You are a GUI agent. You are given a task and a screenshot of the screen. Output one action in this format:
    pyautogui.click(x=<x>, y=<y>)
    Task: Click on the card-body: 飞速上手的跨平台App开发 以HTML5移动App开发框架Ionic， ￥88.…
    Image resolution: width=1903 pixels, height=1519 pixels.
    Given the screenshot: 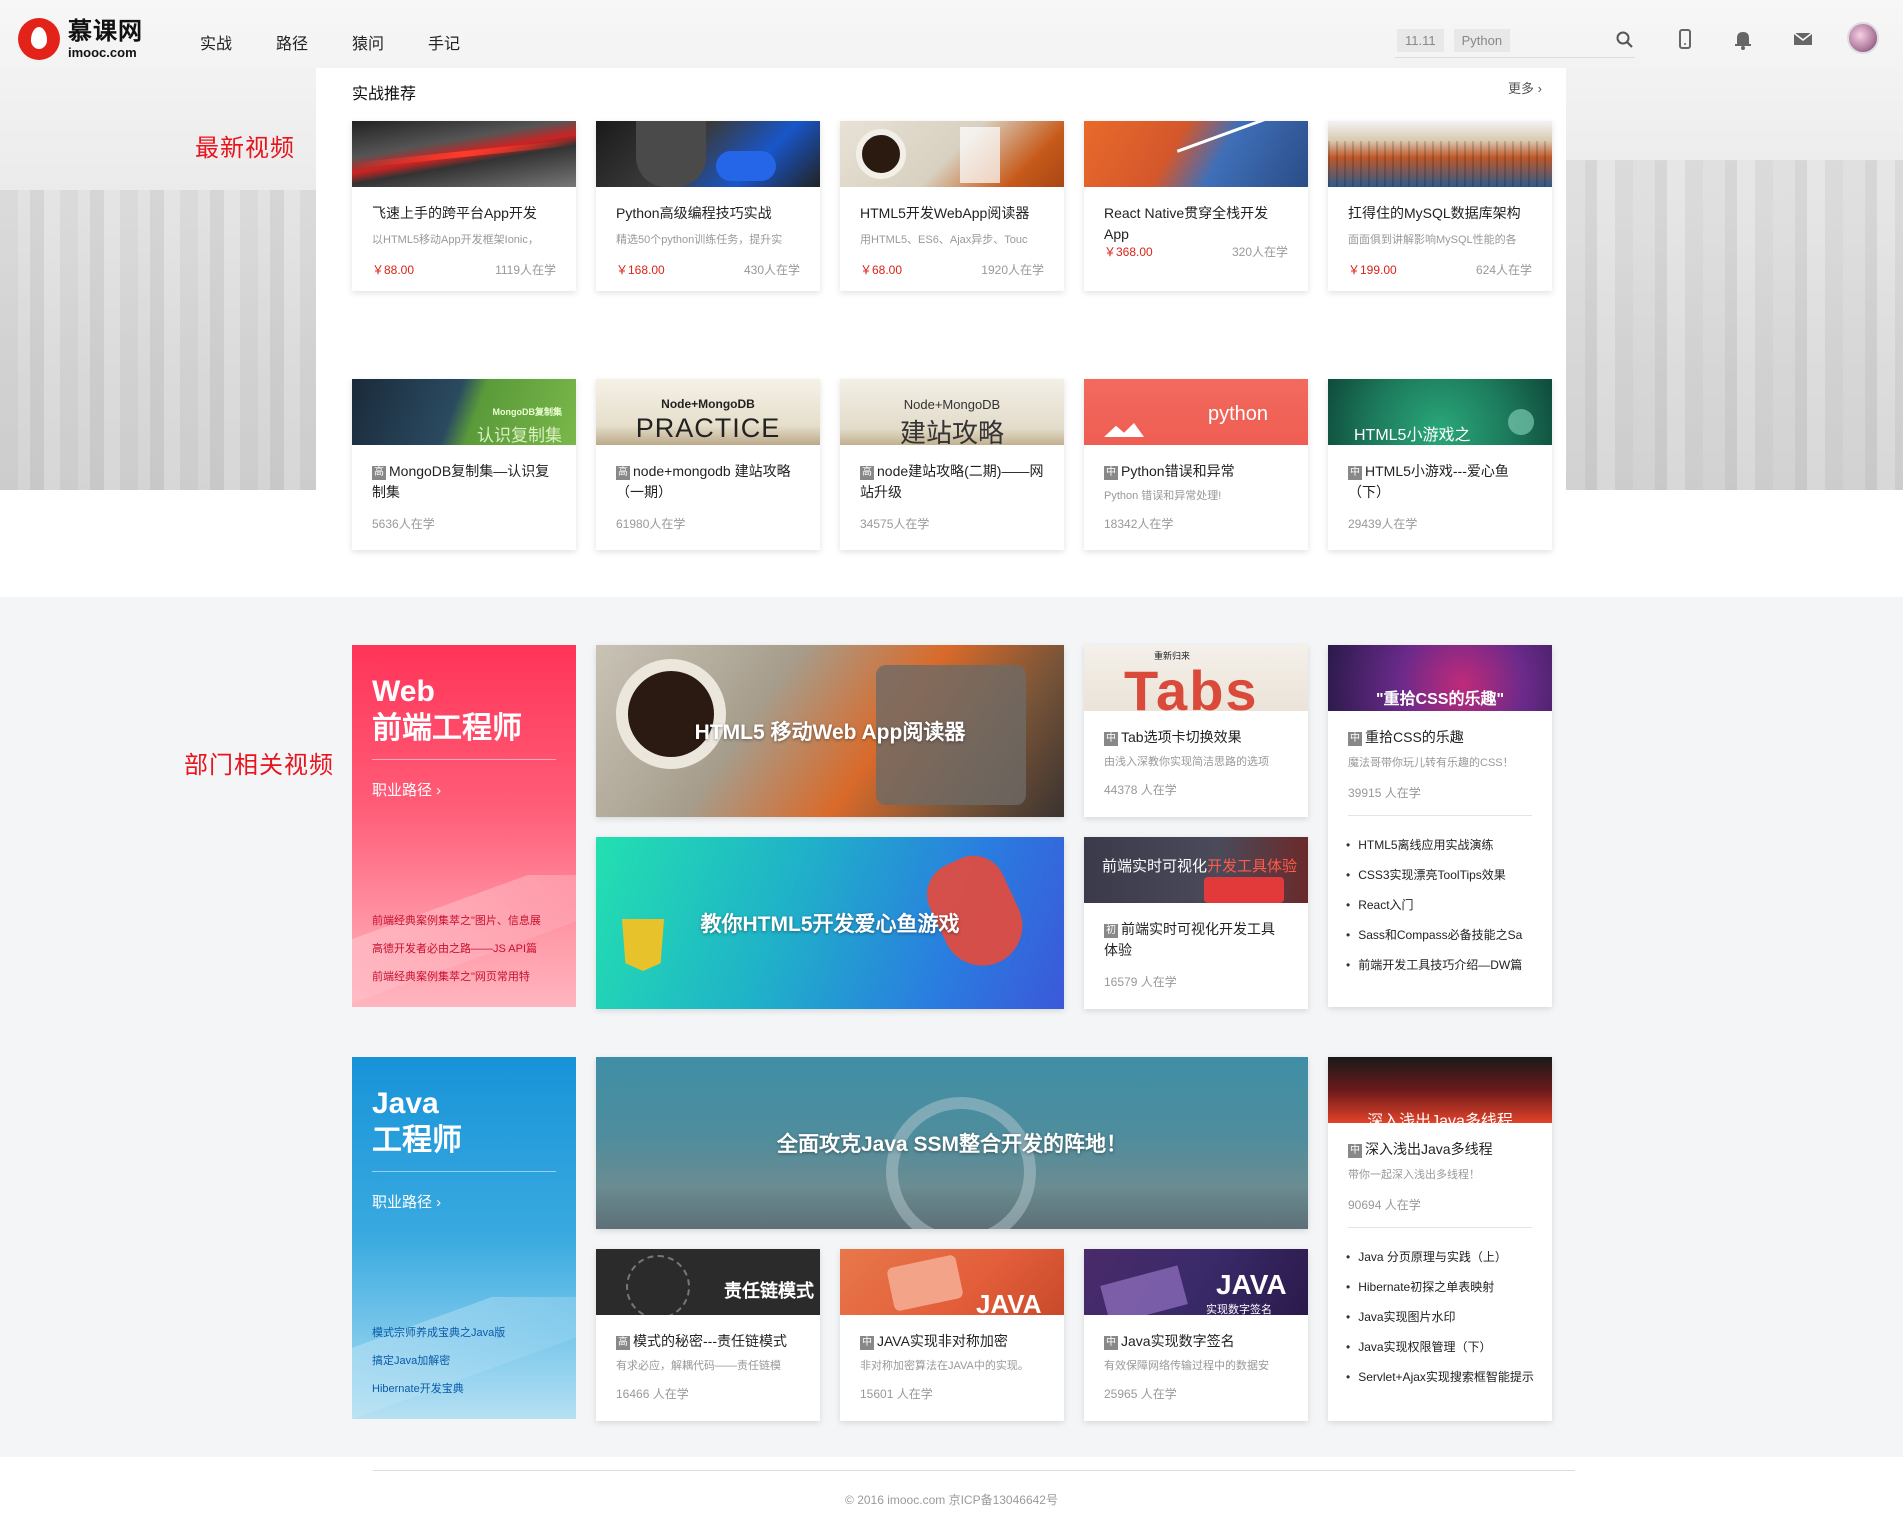 What is the action you would take?
    pyautogui.click(x=464, y=232)
    